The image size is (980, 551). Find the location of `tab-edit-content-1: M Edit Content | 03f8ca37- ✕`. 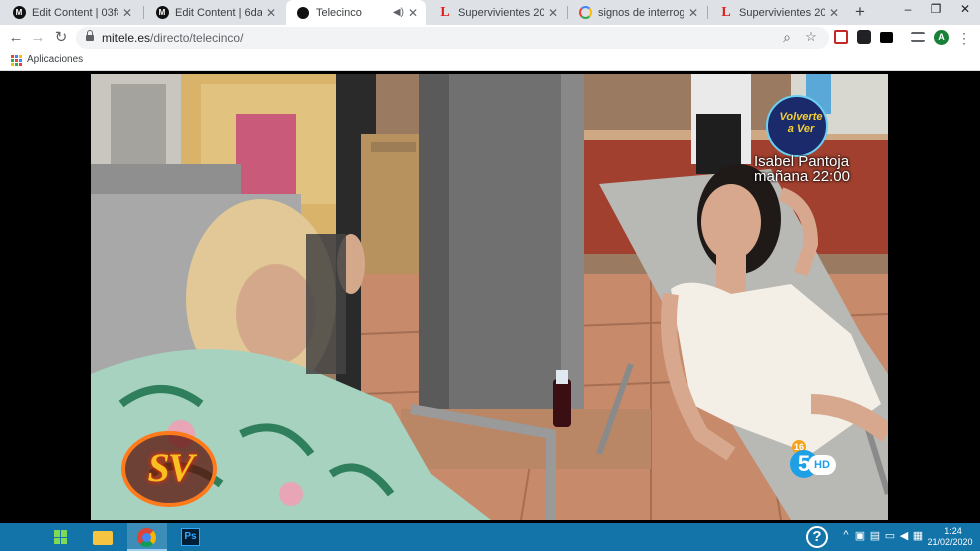

tab-edit-content-1: M Edit Content | 03f8ca37- ✕ is located at coordinates (71, 12).